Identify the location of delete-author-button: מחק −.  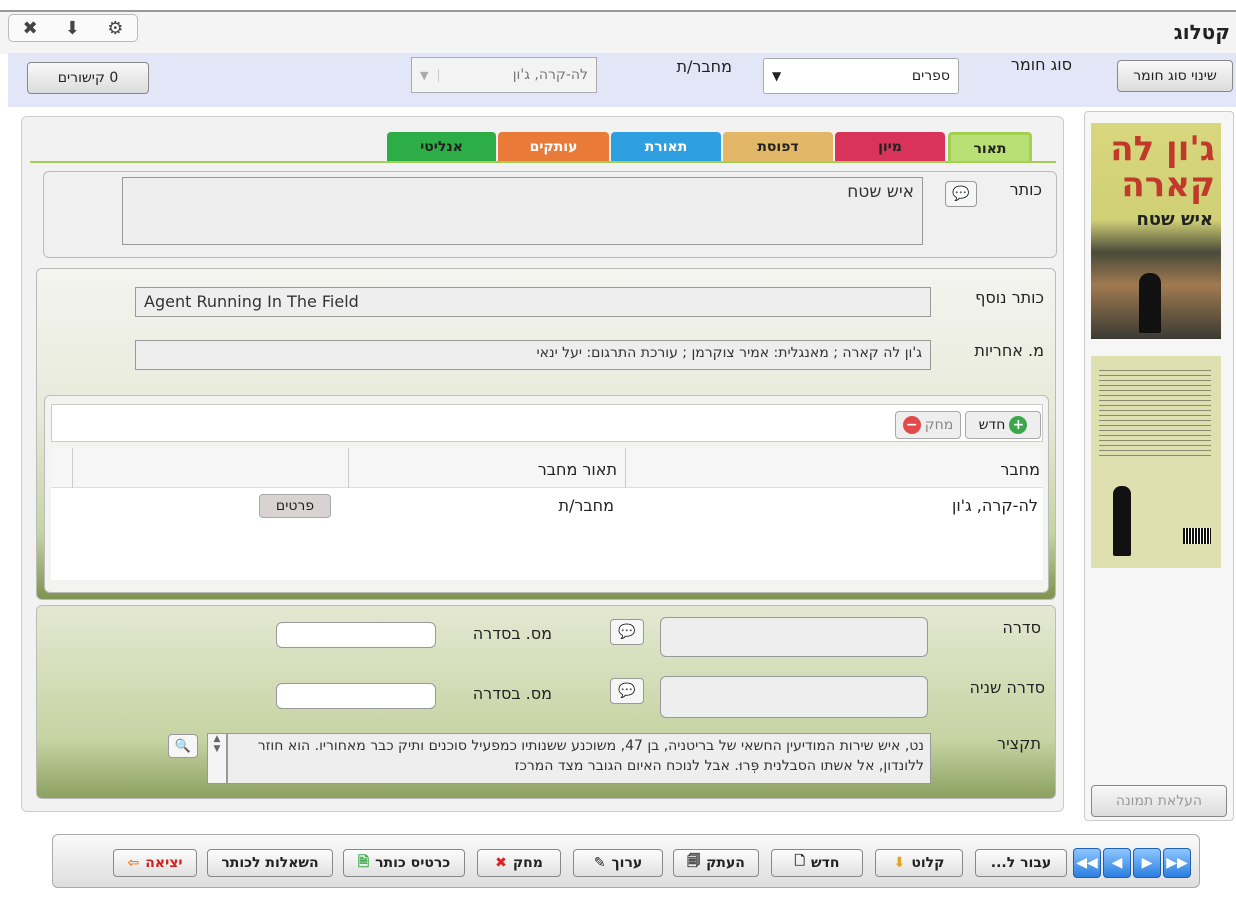
(928, 425).